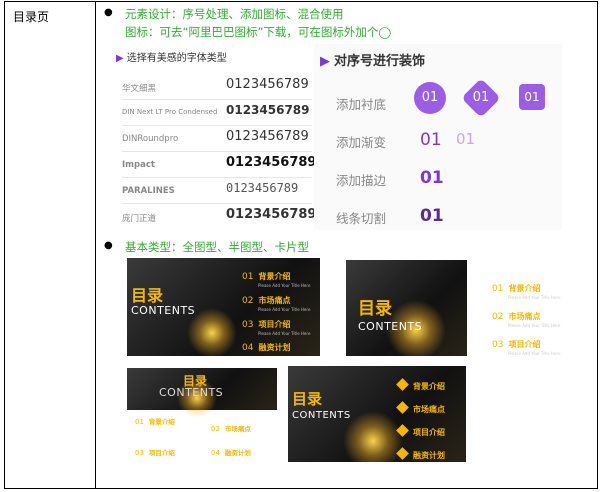 The height and width of the screenshot is (492, 600). I want to click on section-label: 目录页, so click(31, 17).